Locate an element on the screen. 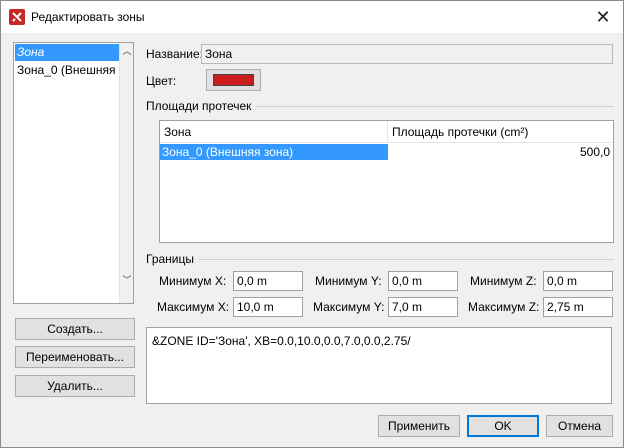  list-item: Зона is located at coordinates (67, 52).